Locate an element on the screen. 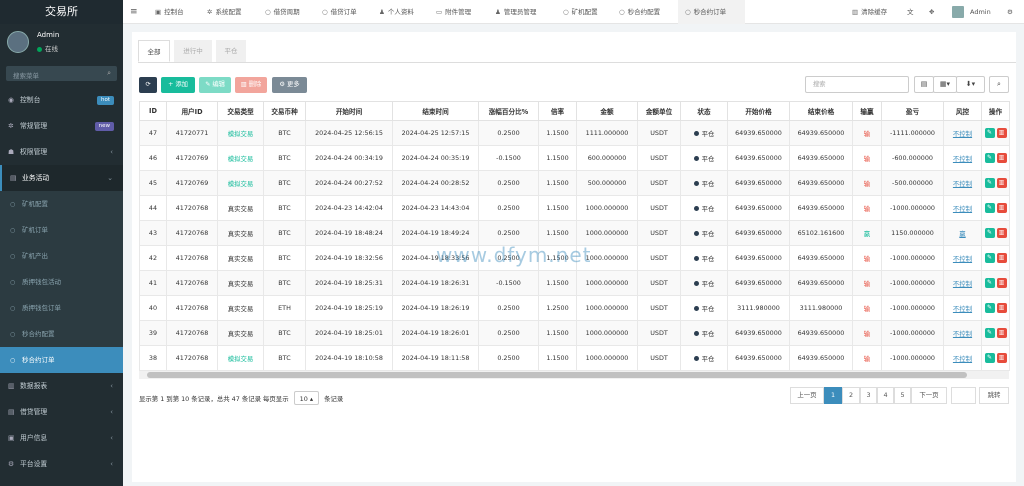 Image resolution: width=1024 pixels, height=486 pixels. horizontal-scrollbar is located at coordinates (574, 375).